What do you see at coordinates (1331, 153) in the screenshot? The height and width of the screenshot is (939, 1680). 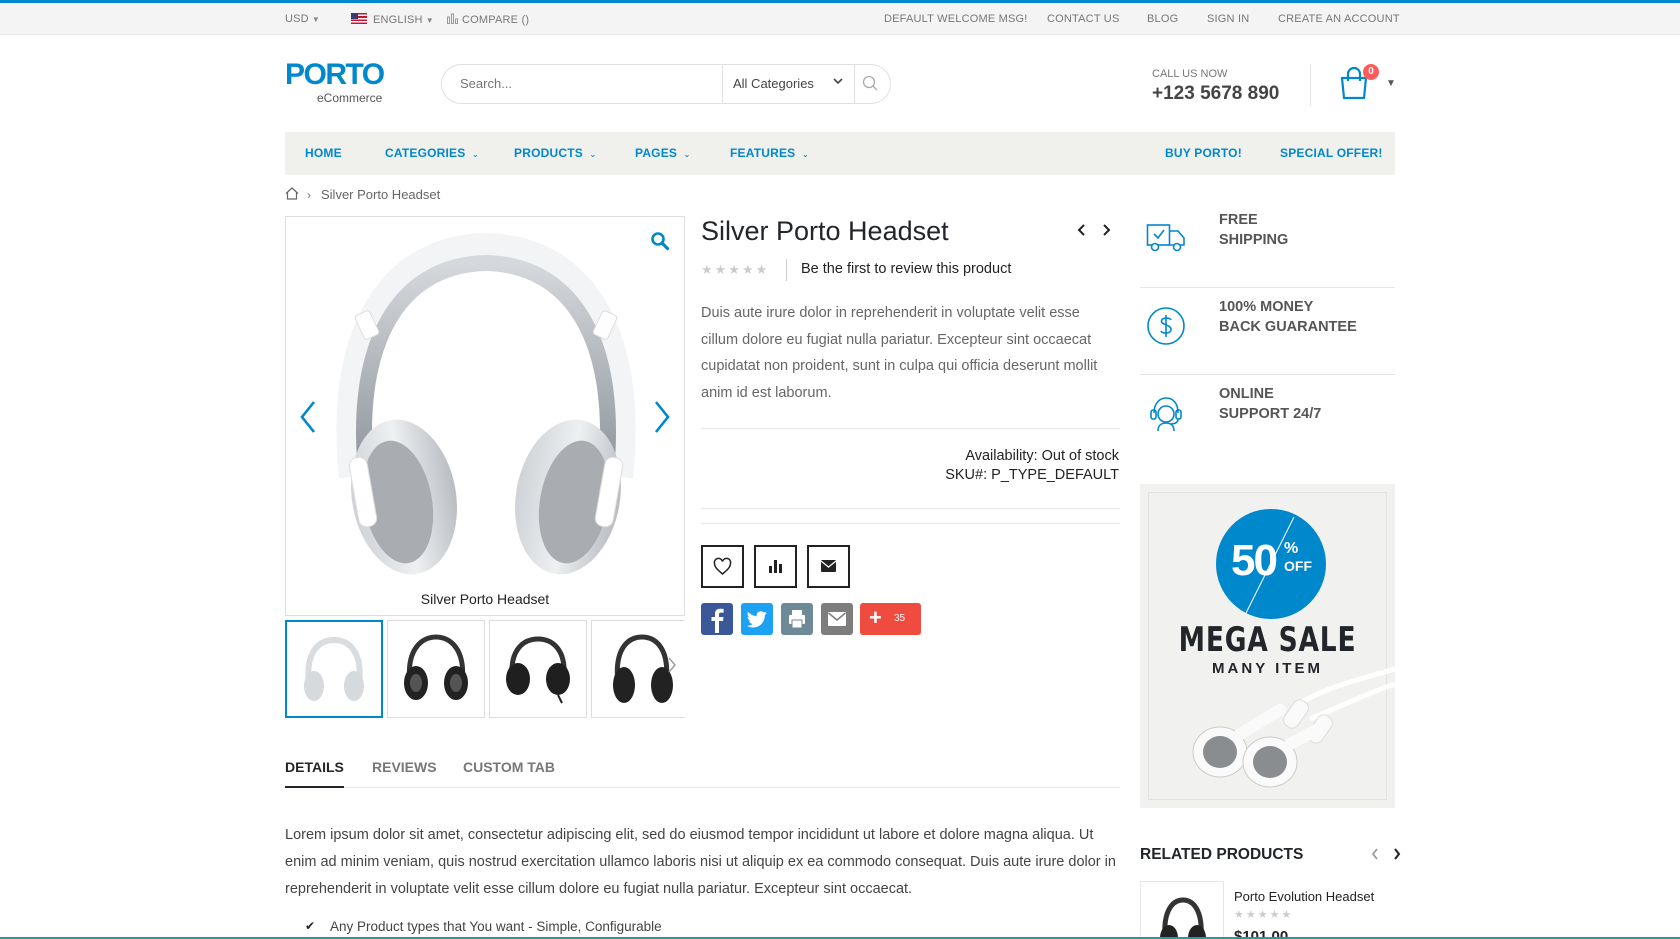 I see `nav-item-special-offer: SPECIAL OFFER!` at bounding box center [1331, 153].